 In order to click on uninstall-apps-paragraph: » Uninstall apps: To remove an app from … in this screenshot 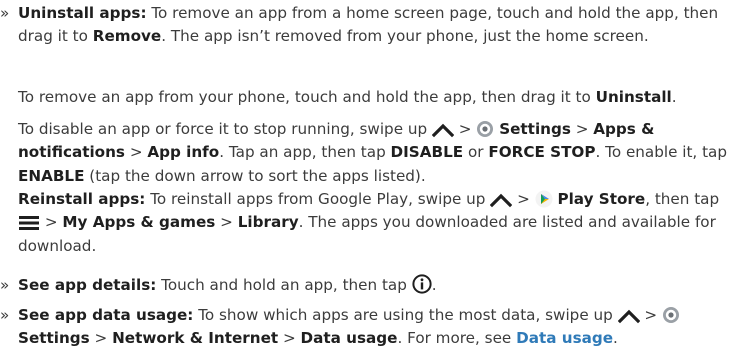, I will do `click(368, 25)`.